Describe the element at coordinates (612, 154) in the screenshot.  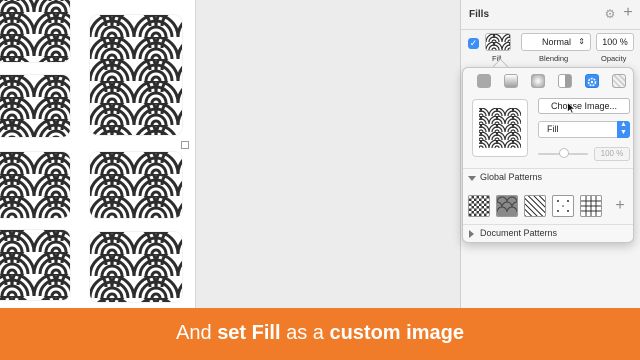
I see `tile-scale-field: 100 %` at that location.